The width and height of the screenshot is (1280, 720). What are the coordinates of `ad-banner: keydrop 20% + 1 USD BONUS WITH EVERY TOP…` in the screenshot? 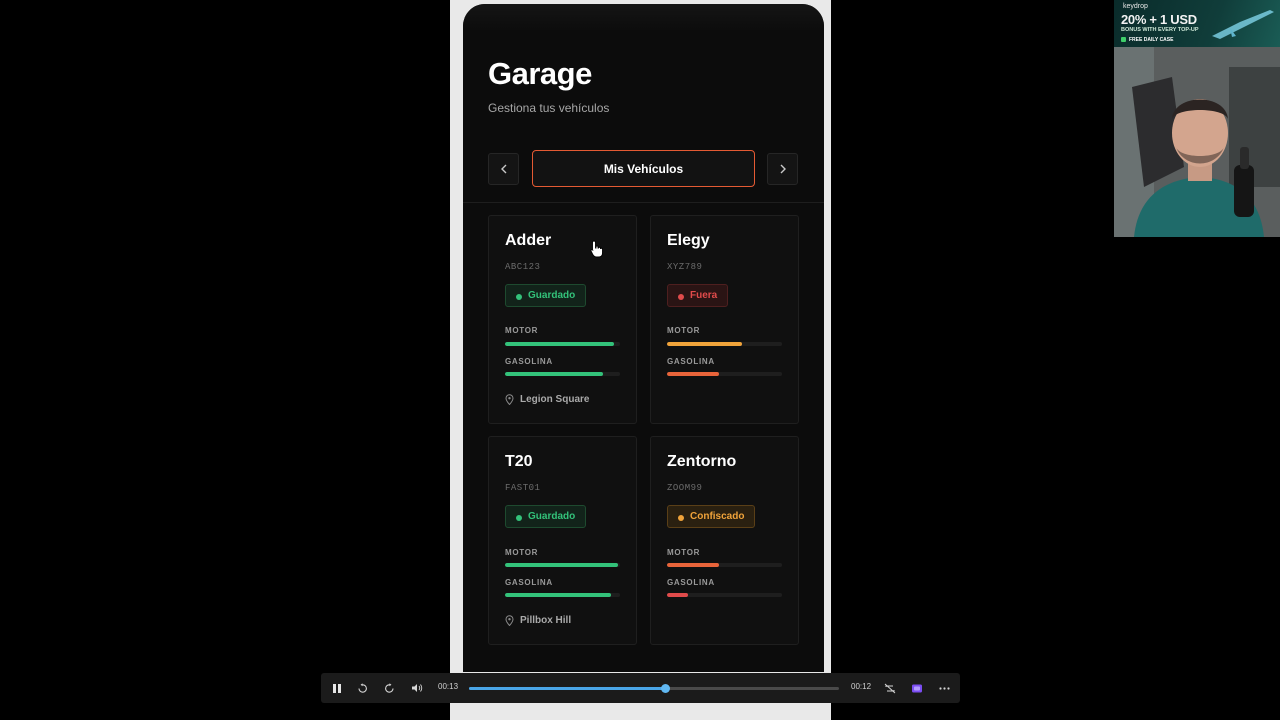 It's located at (1197, 23).